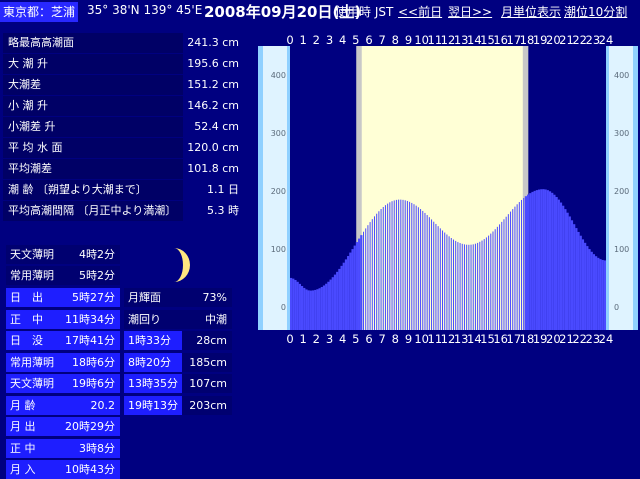 This screenshot has height=479, width=640. I want to click on sun-moon-label: 日 没, so click(33, 340).